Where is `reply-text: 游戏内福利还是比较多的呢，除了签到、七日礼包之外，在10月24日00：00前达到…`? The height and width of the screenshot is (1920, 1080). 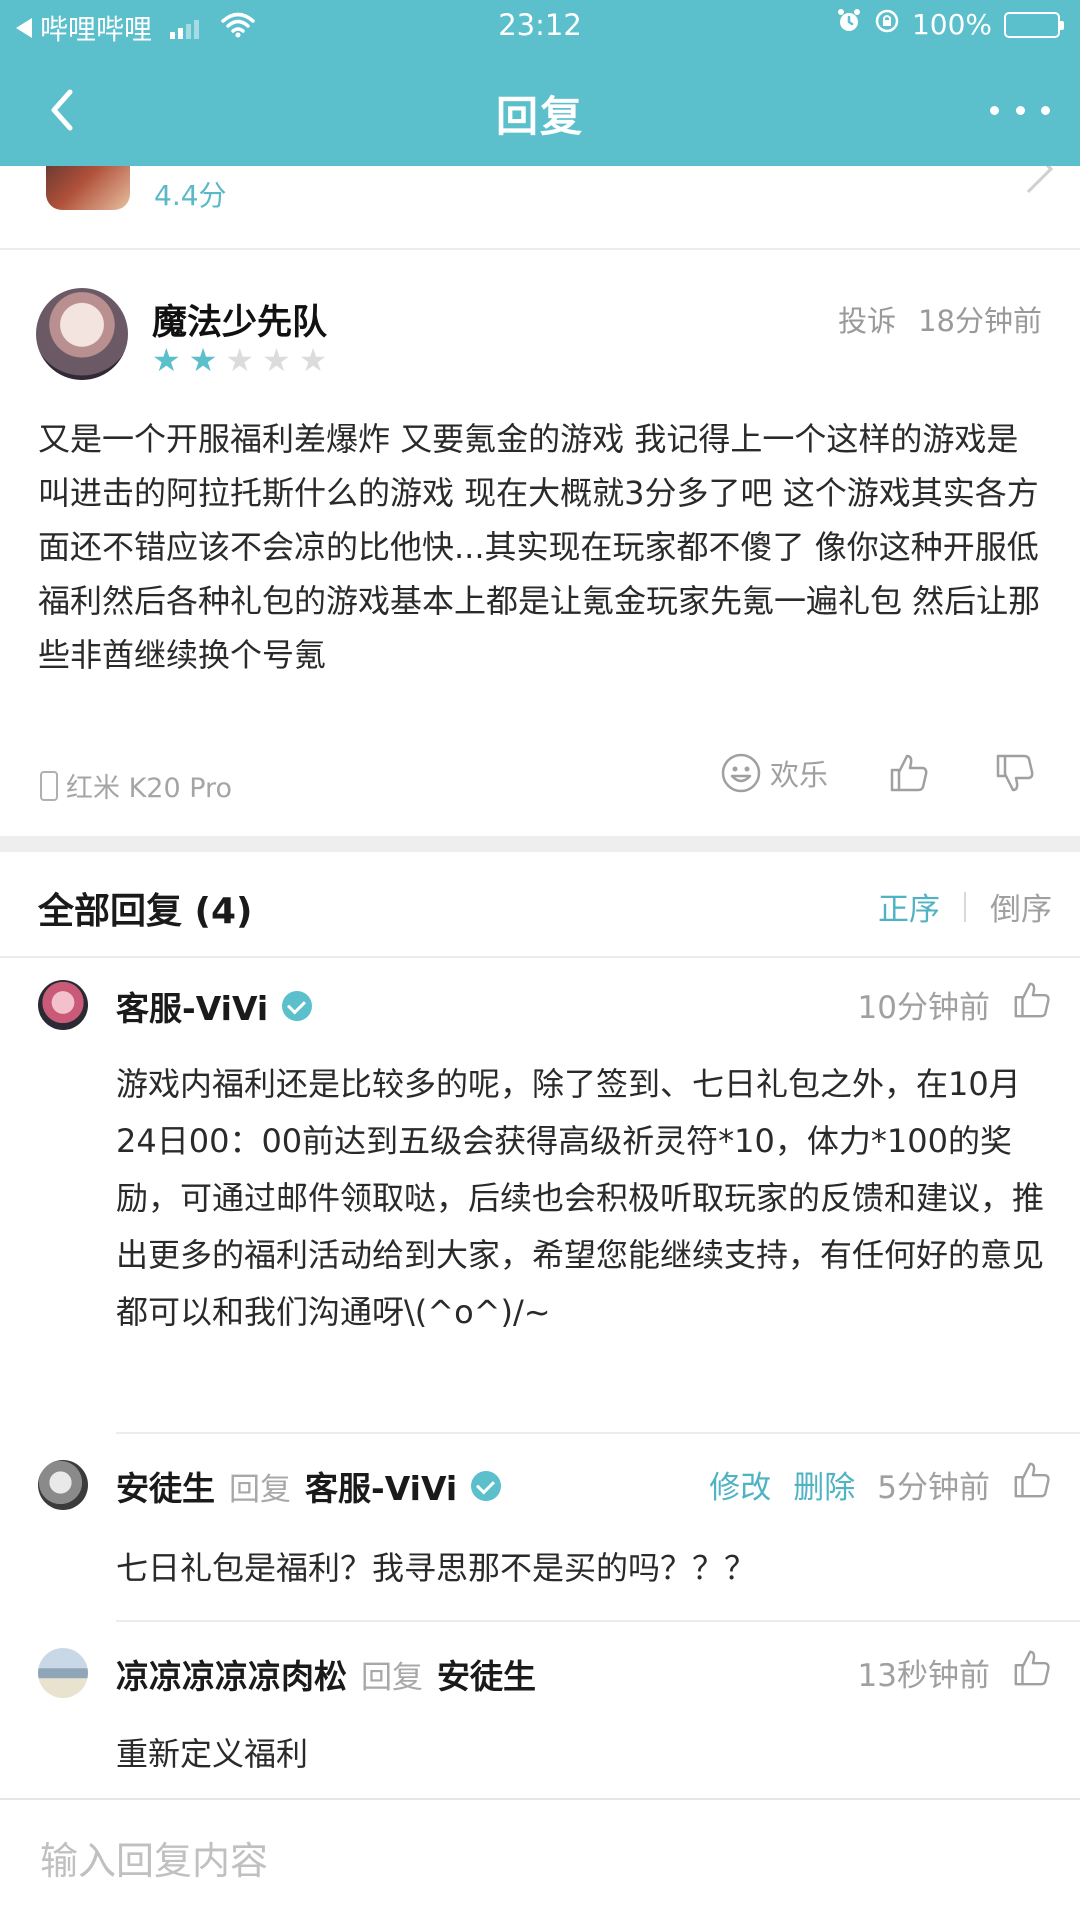
reply-text: 游戏内福利还是比较多的呢，除了签到、七日礼包之外，在10月24日00：00前达到… is located at coordinates (580, 1198).